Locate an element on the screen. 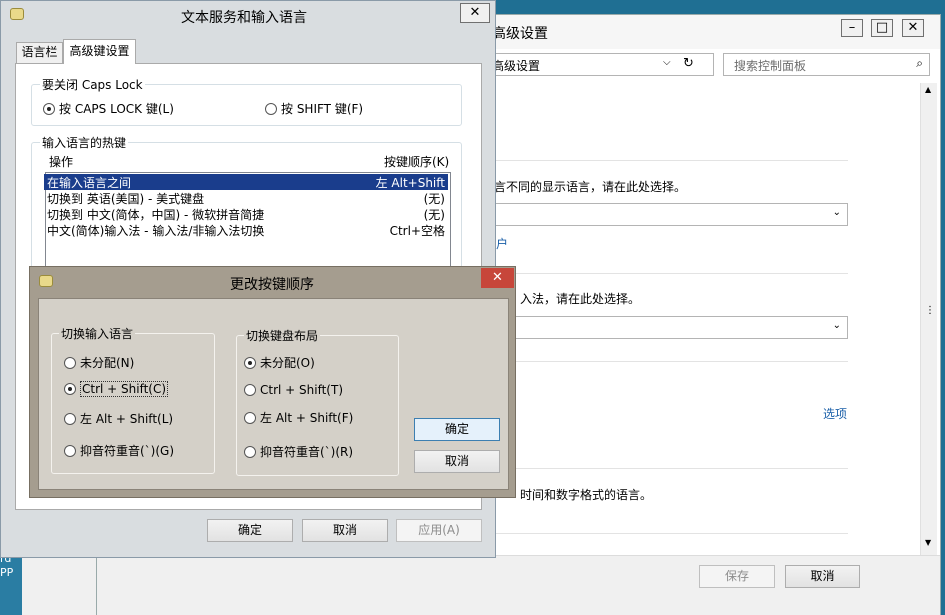 The width and height of the screenshot is (945, 615). radio-label: 按 SHIFT 键(F) is located at coordinates (322, 109).